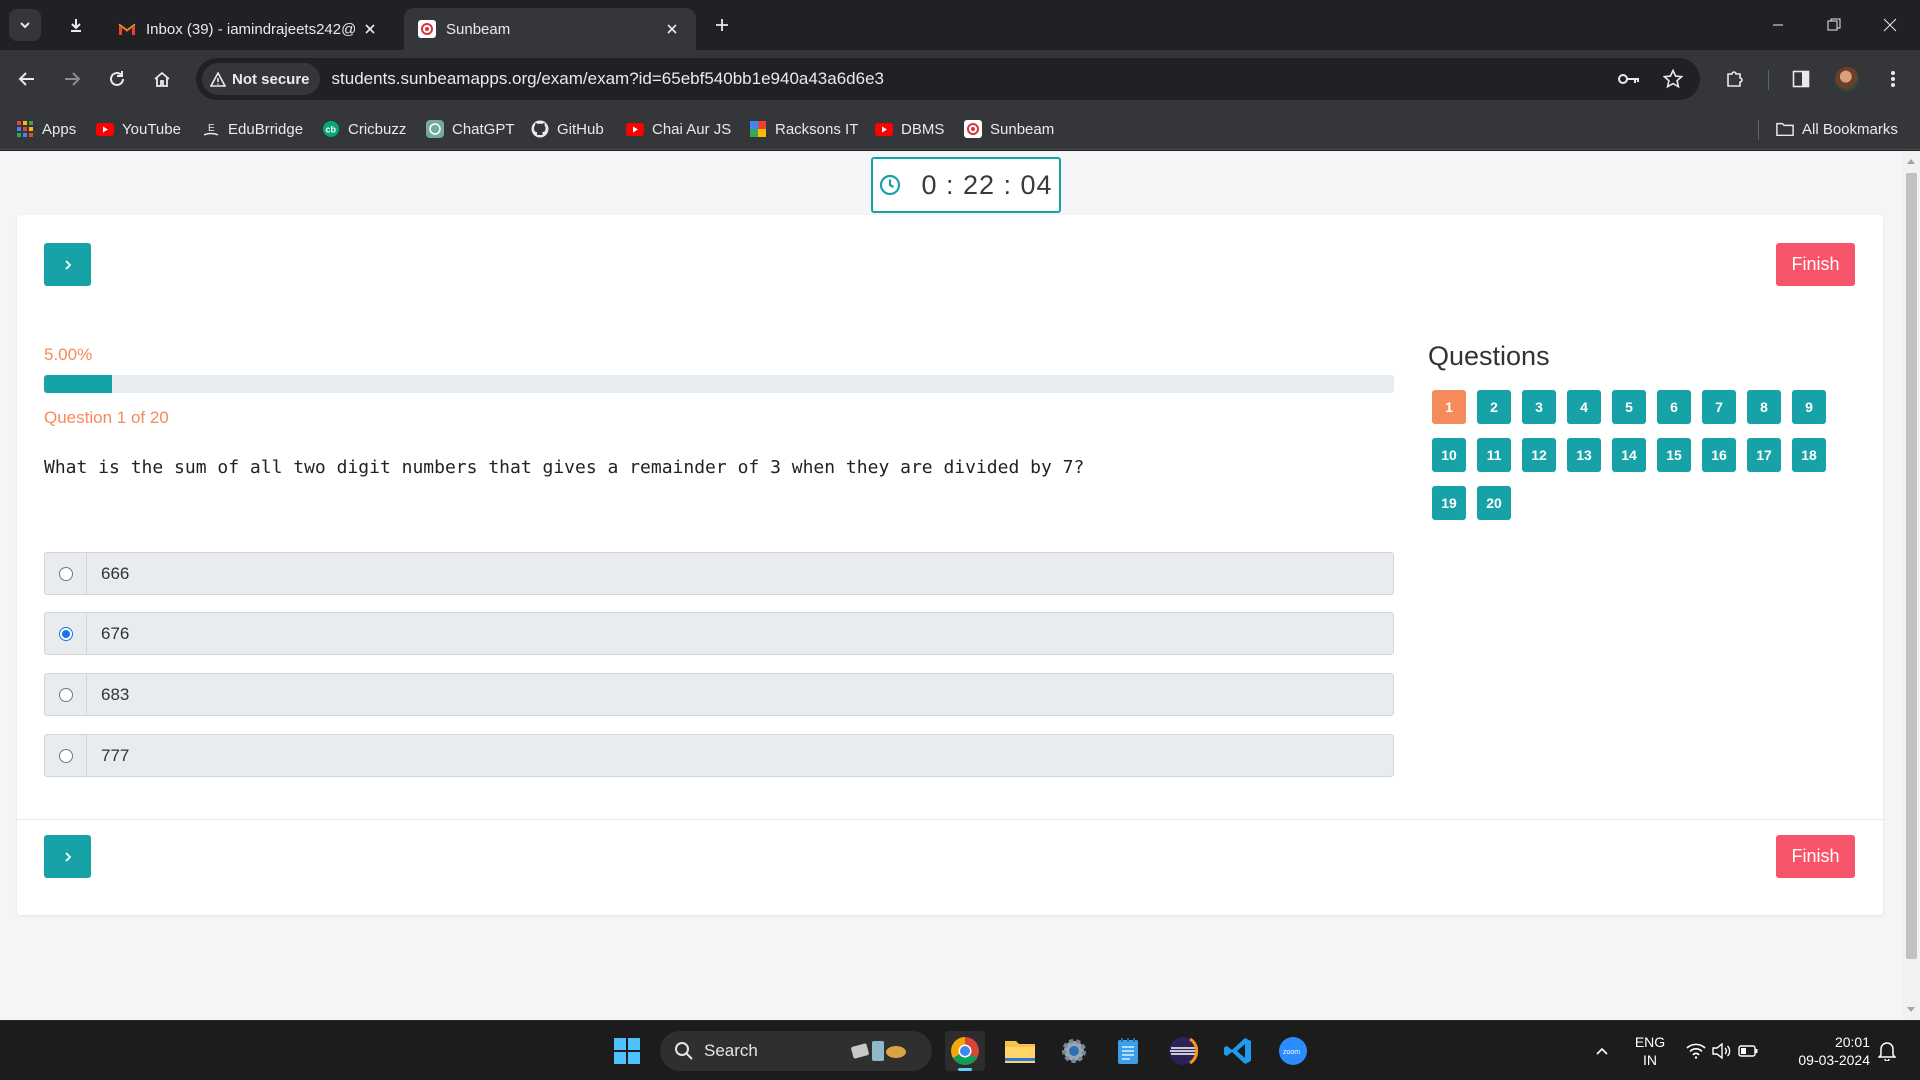 This screenshot has width=1920, height=1080. Describe the element at coordinates (1494, 407) in the screenshot. I see `question-nav-button: 2` at that location.